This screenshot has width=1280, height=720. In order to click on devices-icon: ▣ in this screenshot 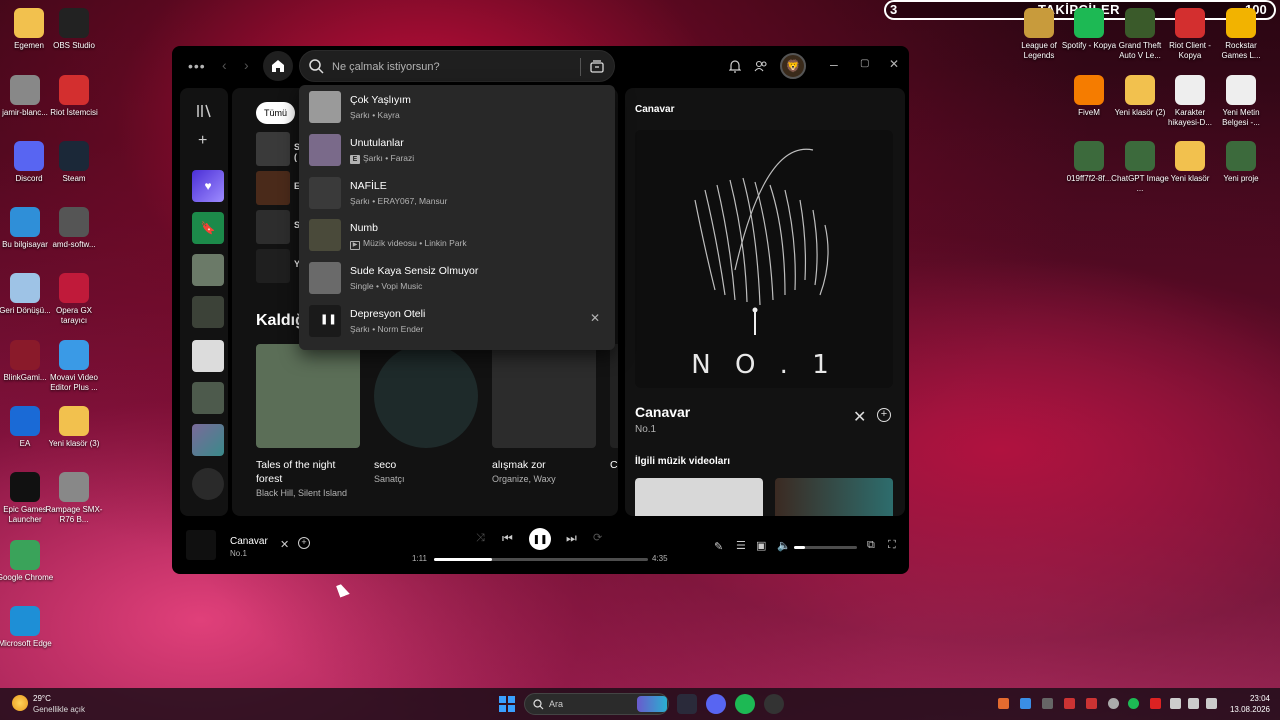, I will do `click(761, 545)`.